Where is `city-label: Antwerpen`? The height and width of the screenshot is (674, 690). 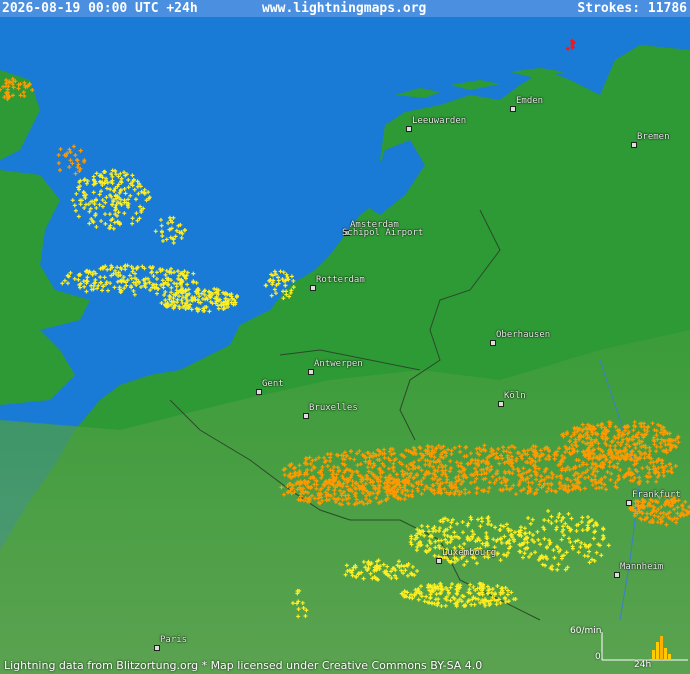 city-label: Antwerpen is located at coordinates (338, 364).